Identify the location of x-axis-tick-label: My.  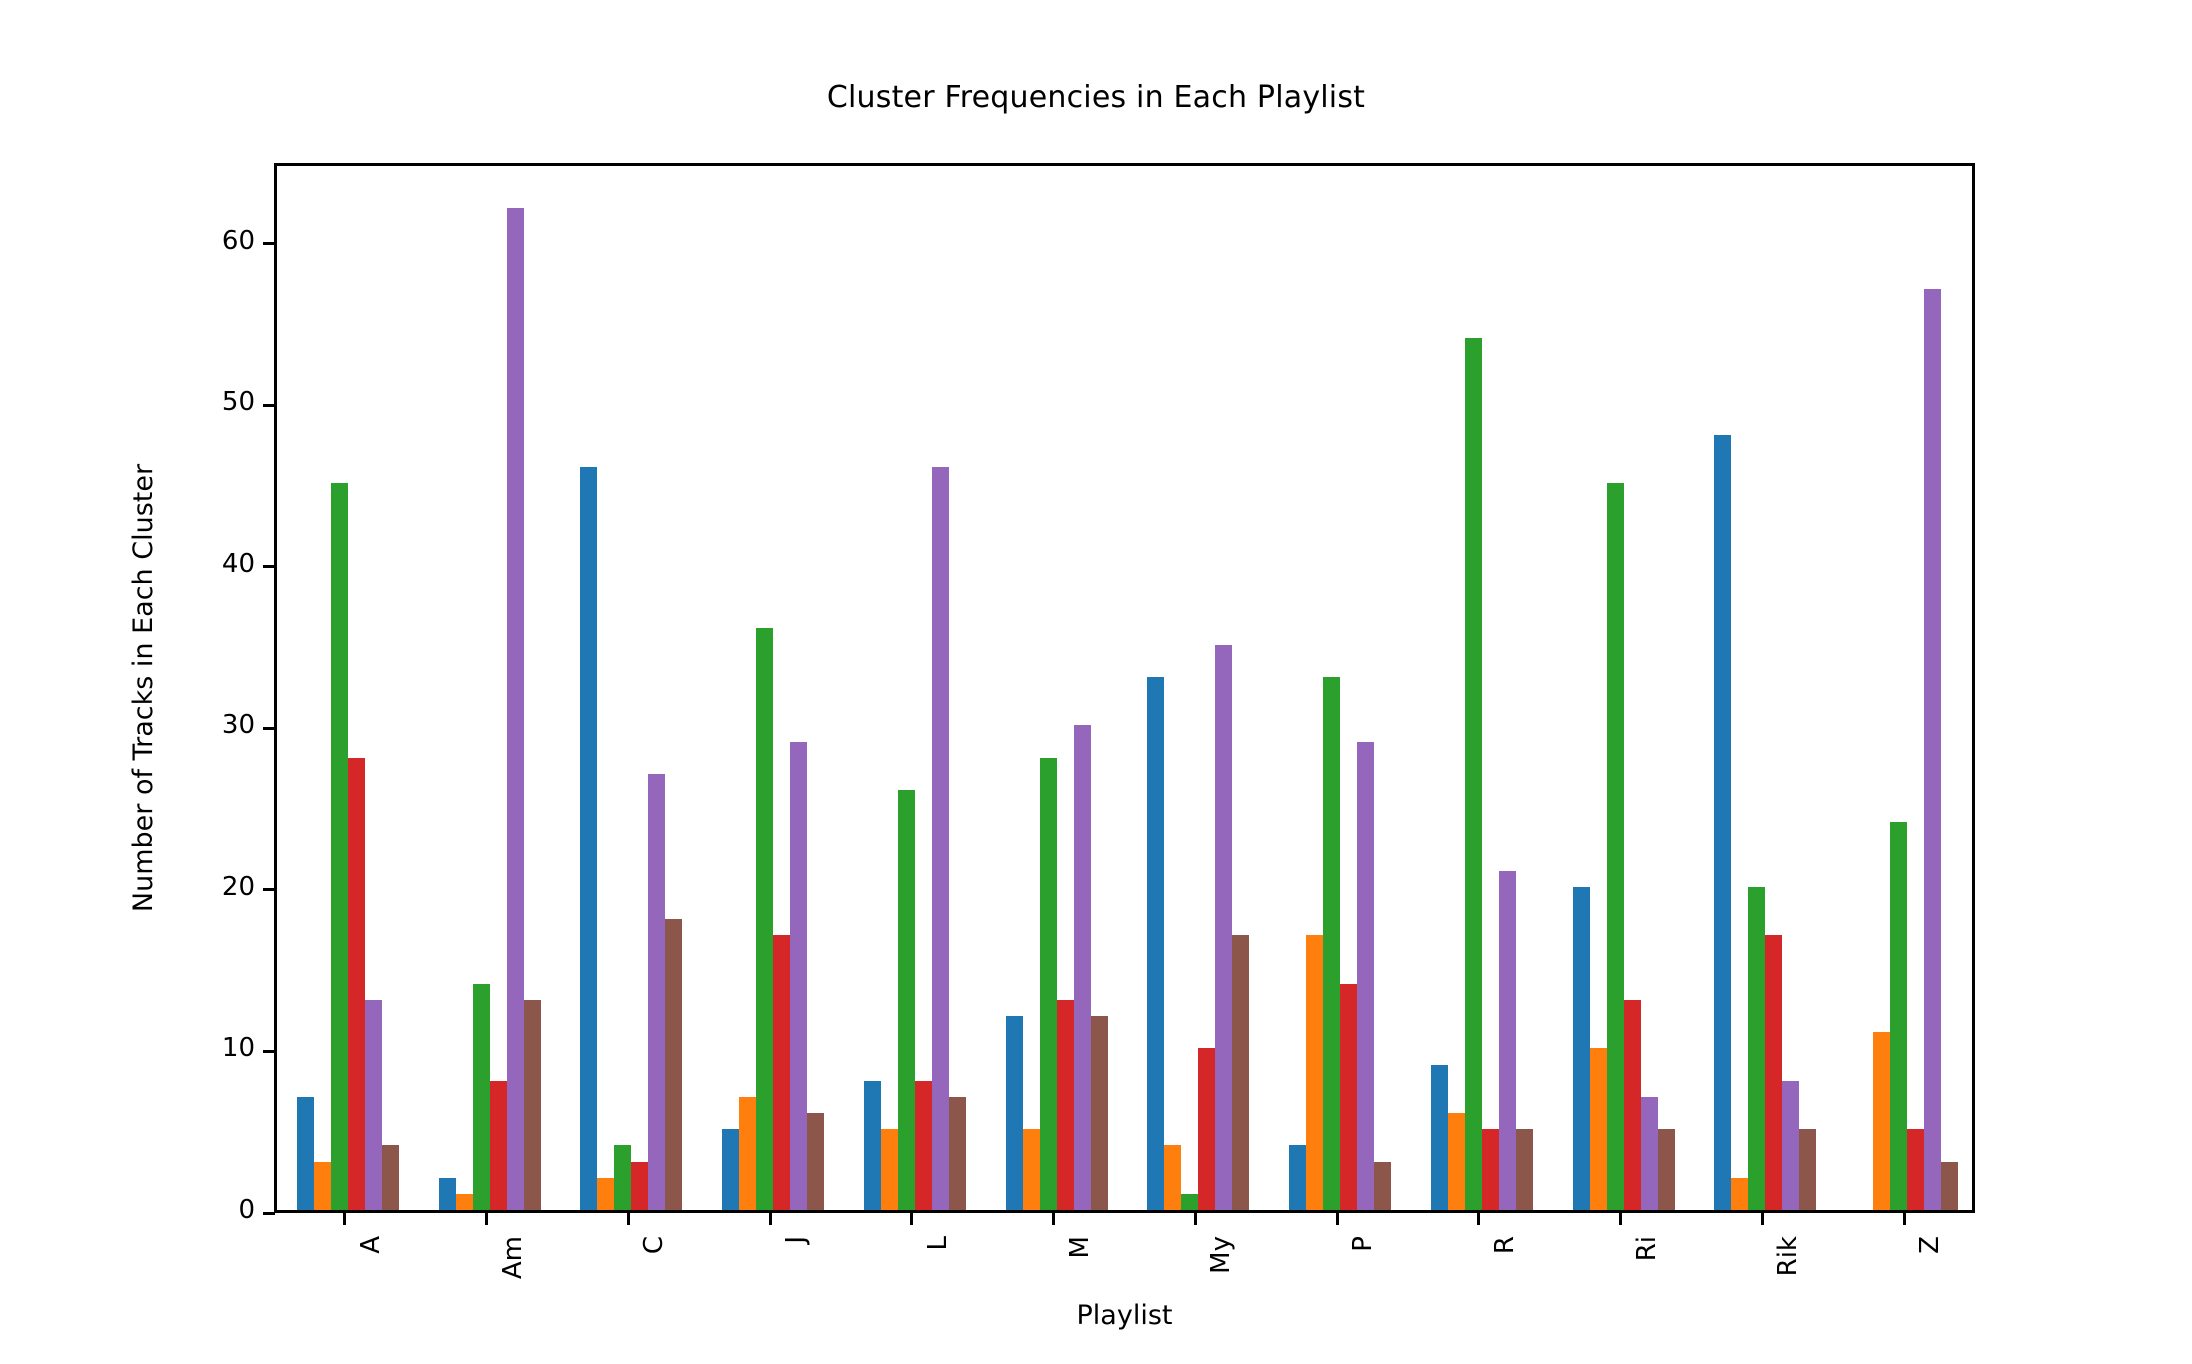
(1221, 1255).